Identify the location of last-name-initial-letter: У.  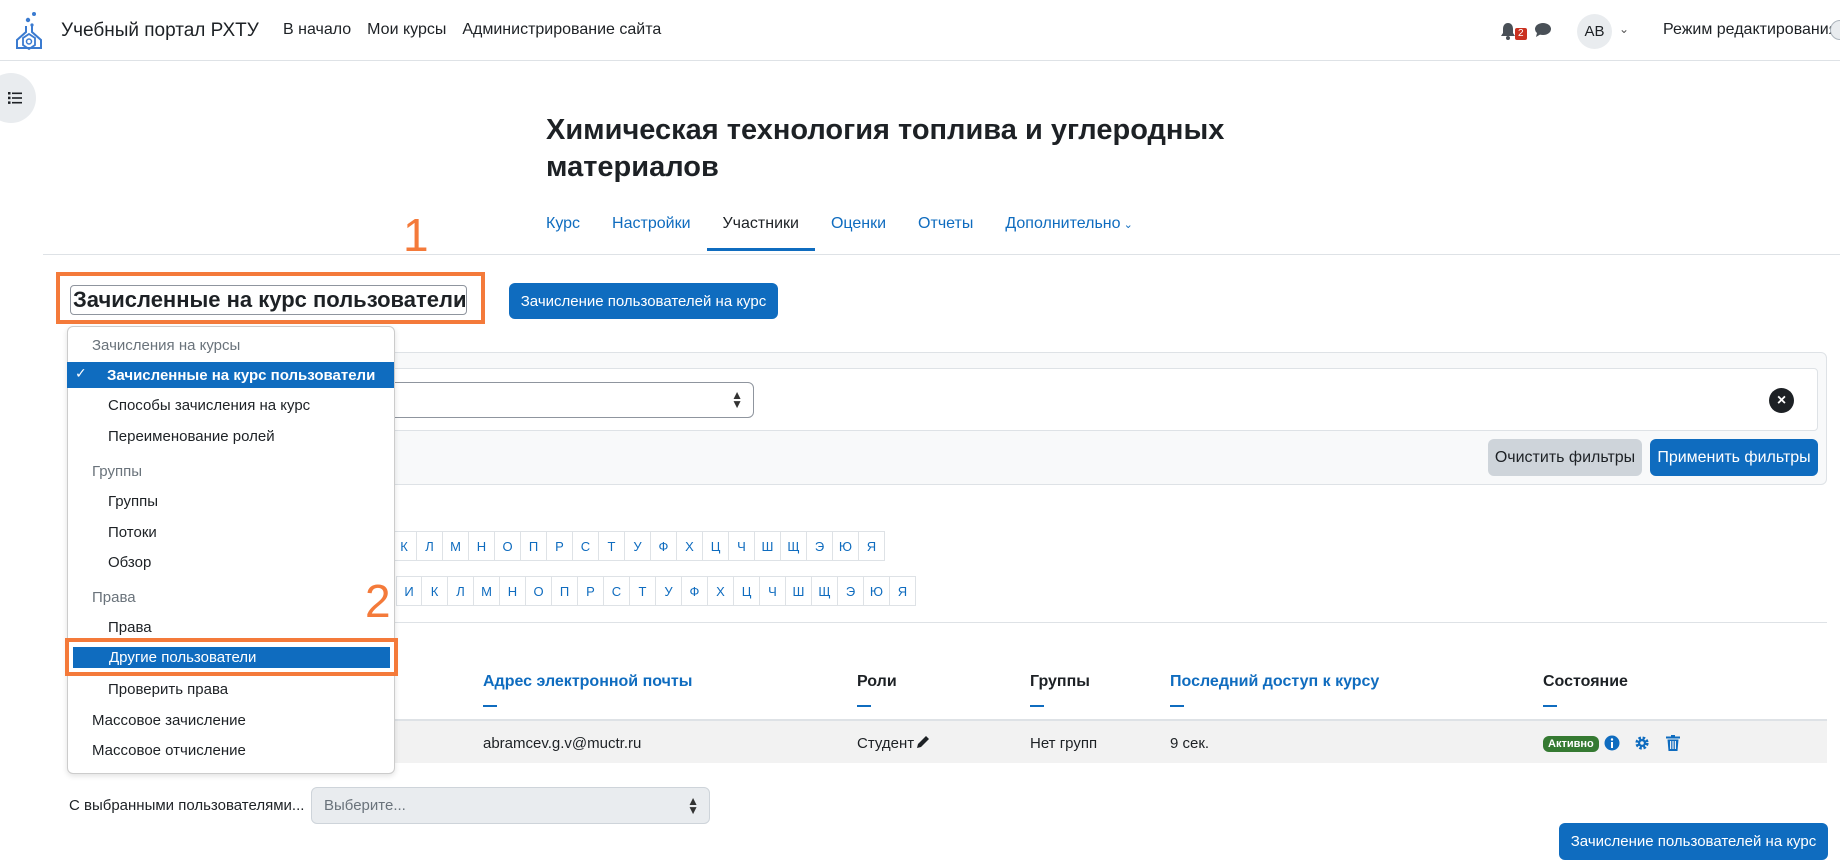
(669, 591).